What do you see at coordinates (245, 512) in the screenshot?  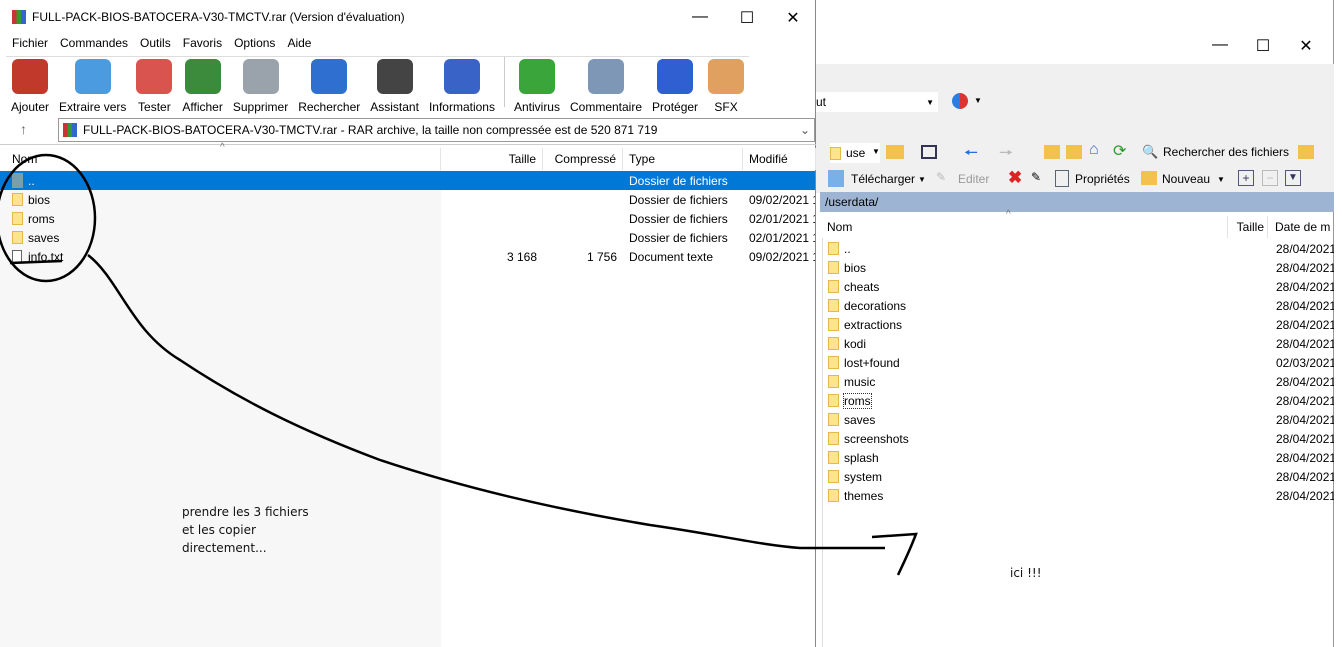 I see `annotation-line-1: prendre les 3 fichiers` at bounding box center [245, 512].